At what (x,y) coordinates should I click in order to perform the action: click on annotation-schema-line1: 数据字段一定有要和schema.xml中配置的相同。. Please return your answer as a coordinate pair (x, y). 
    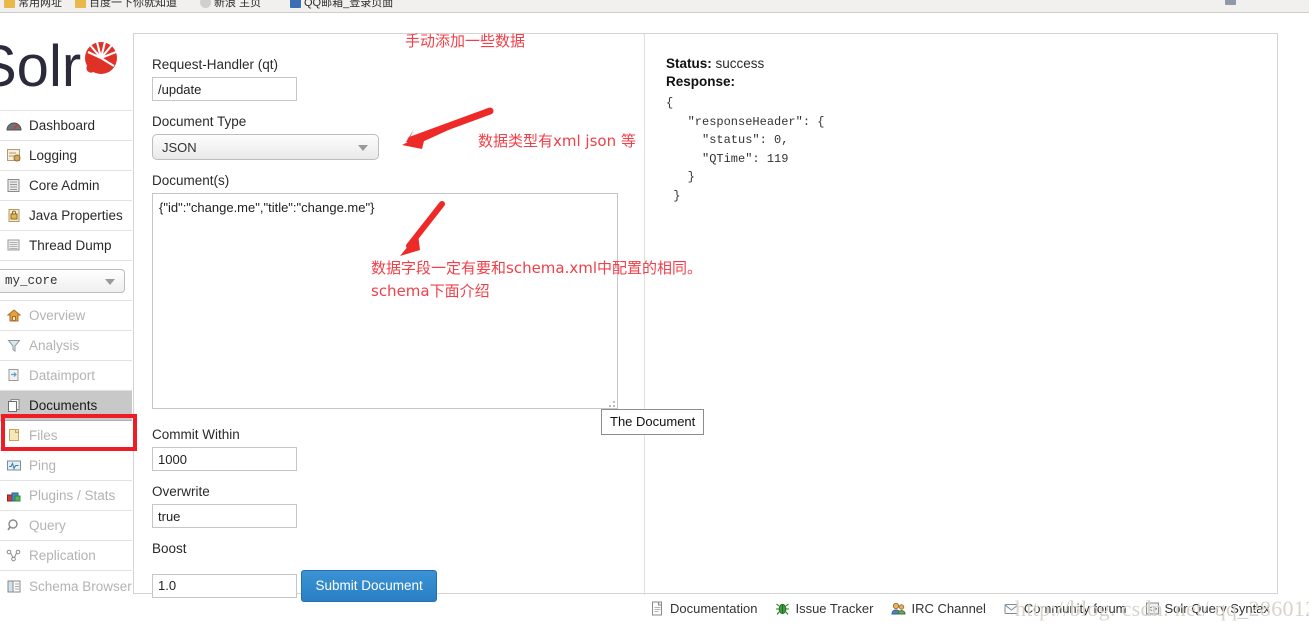
    Looking at the image, I should click on (537, 268).